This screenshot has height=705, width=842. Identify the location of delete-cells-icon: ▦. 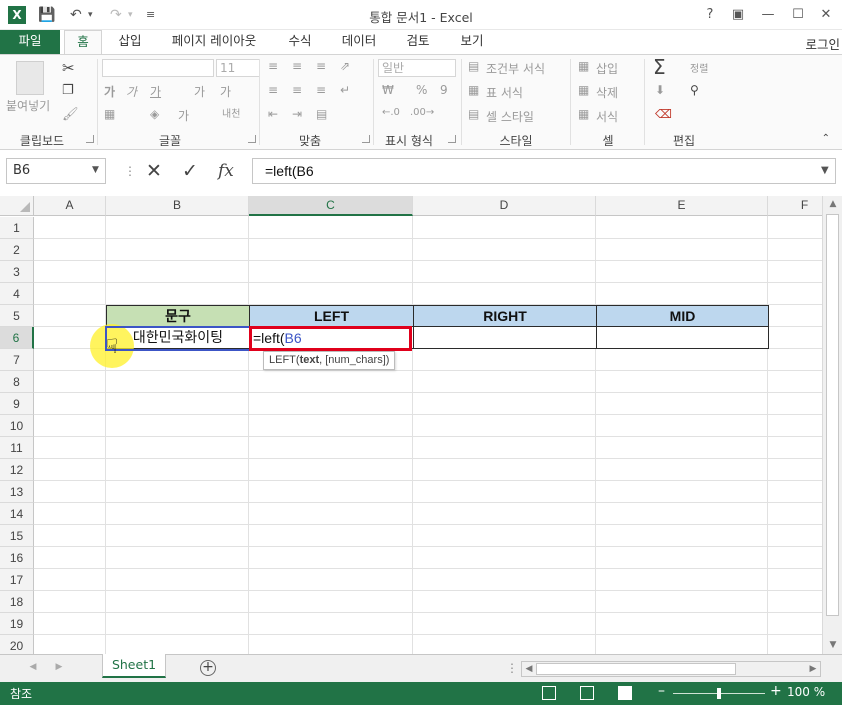
(583, 90).